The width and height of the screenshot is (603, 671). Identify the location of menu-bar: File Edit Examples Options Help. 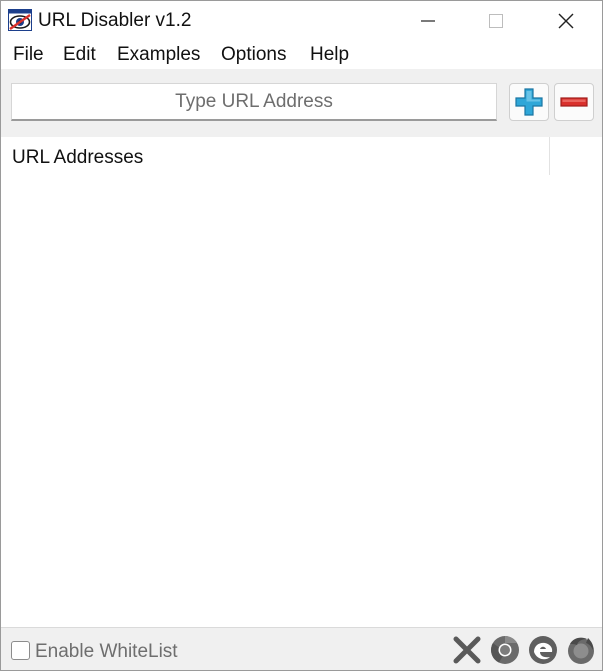
(301, 55).